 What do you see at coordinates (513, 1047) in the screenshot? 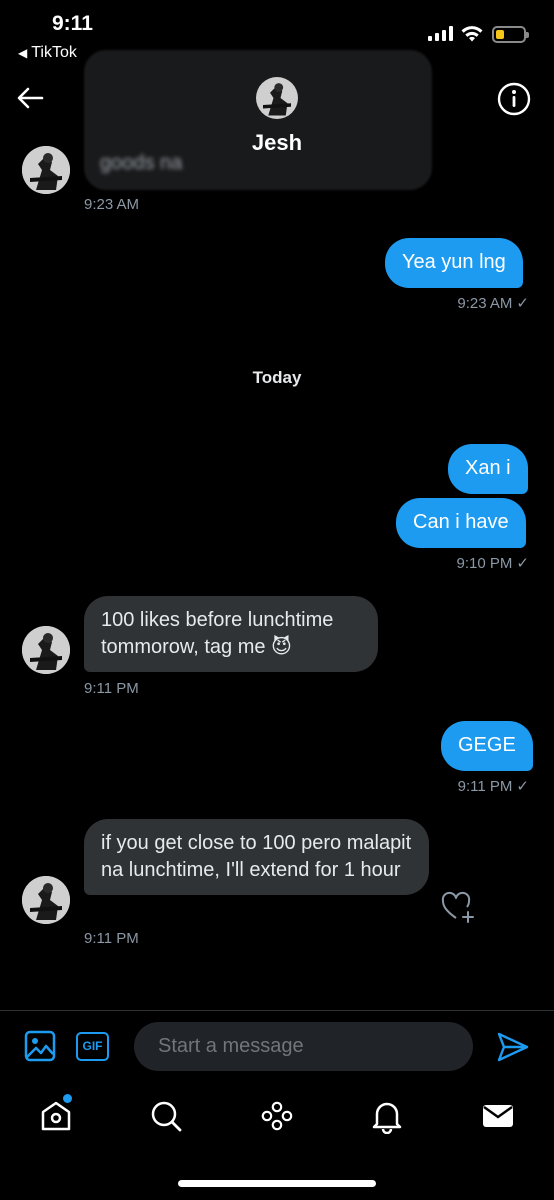
I see `send-icon` at bounding box center [513, 1047].